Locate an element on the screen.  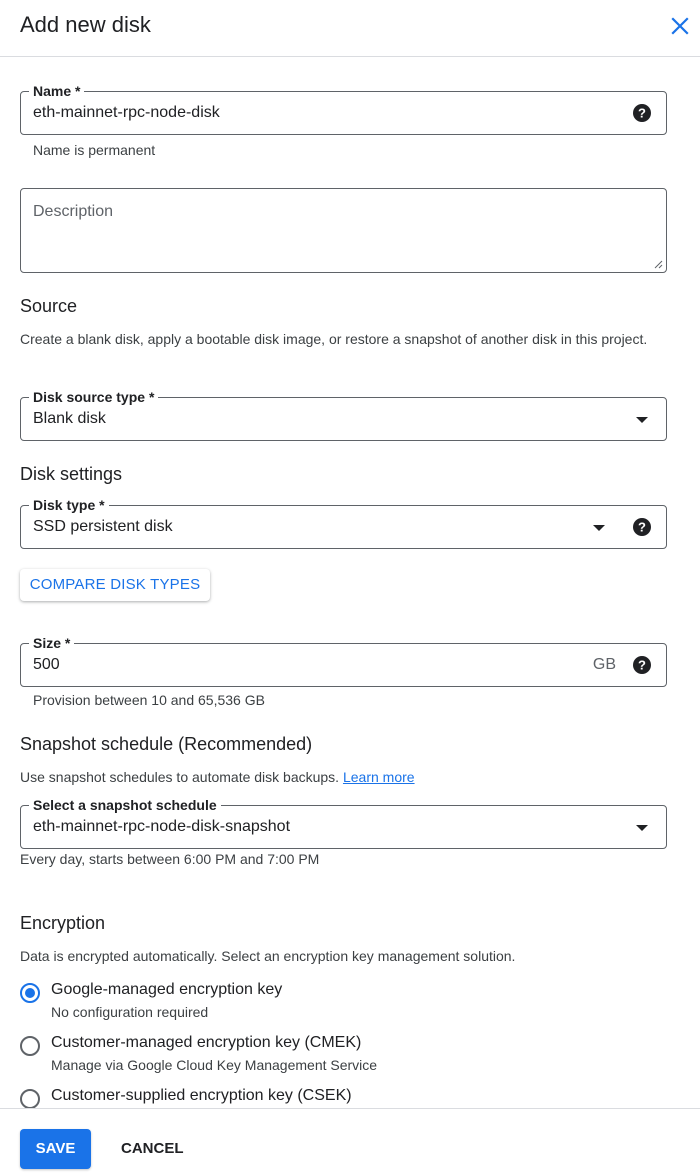
name-field: Name * eth-mainnet-rpc-node-disk ? is located at coordinates (343, 108).